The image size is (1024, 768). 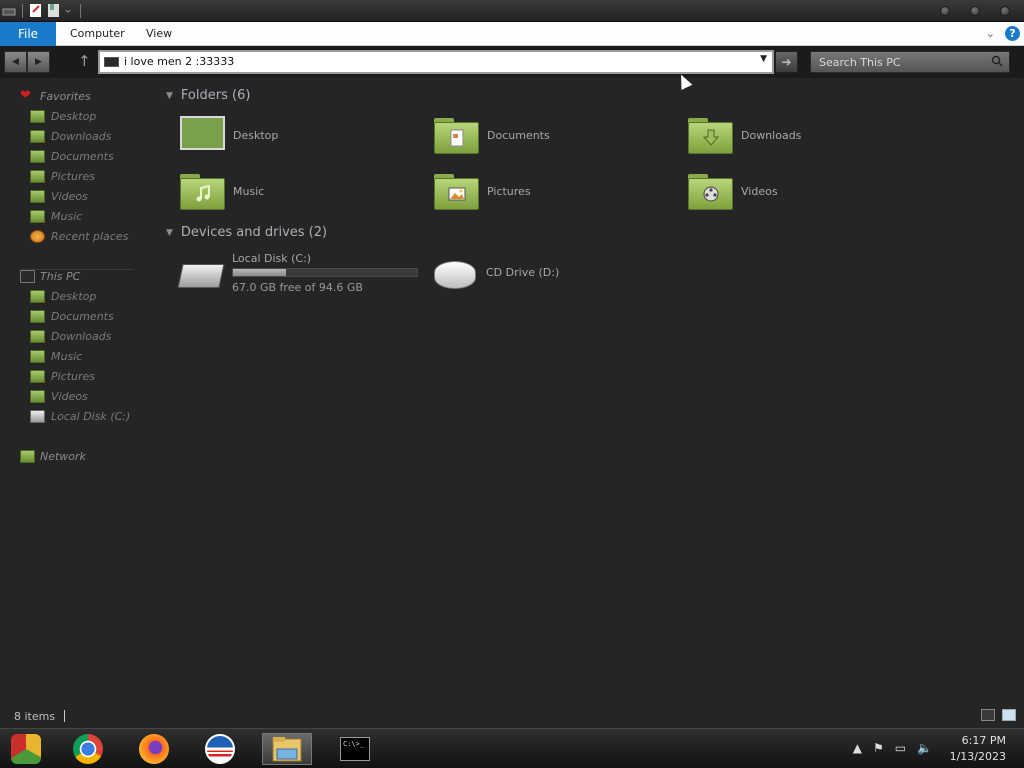 I want to click on cd-drive-icon, so click(x=456, y=272).